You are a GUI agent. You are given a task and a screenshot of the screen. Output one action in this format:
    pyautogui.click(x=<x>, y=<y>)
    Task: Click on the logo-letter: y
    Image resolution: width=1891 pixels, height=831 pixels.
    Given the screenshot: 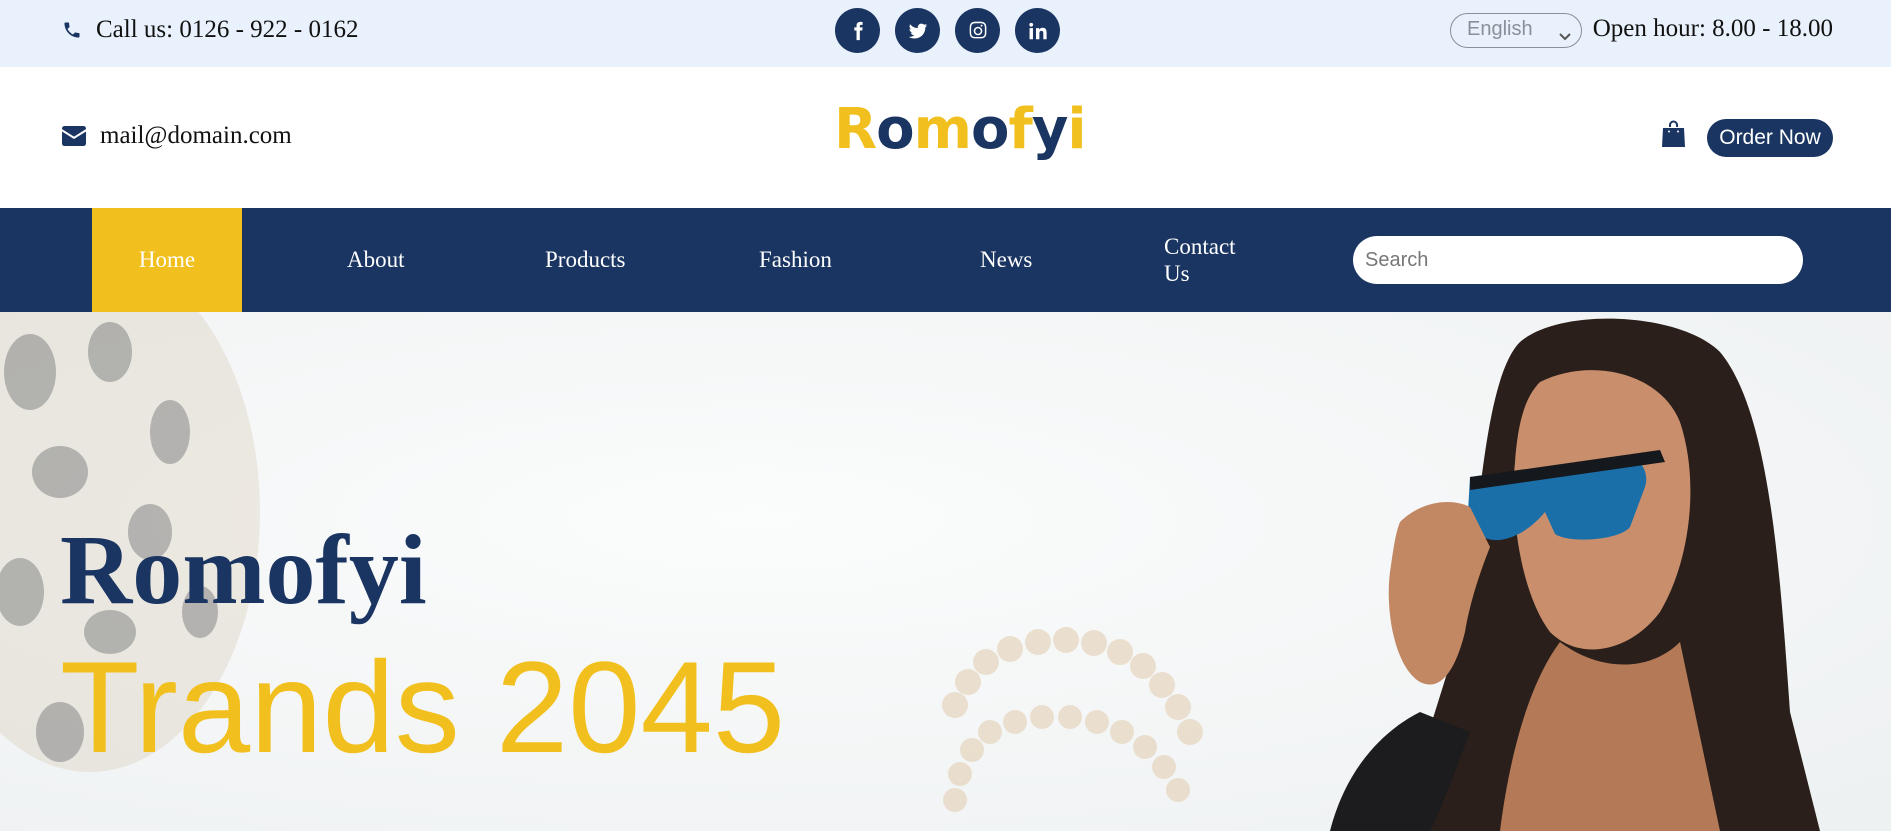 What is the action you would take?
    pyautogui.click(x=1050, y=129)
    